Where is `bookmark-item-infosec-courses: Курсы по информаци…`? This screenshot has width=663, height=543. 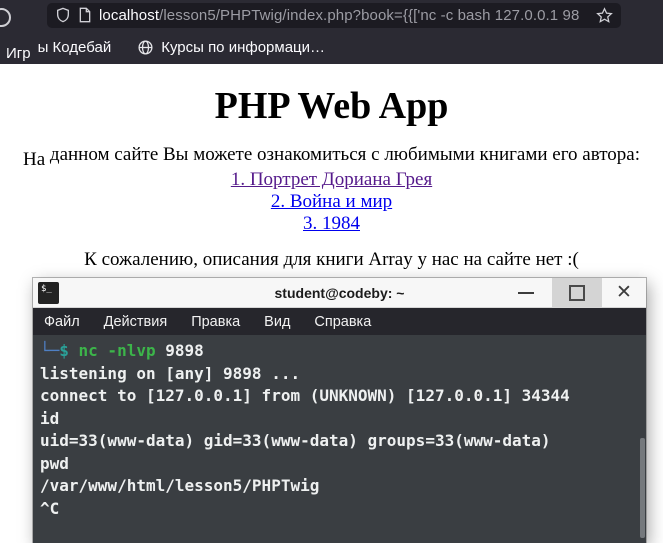
bookmark-item-infosec-courses: Курсы по информаци… is located at coordinates (231, 47).